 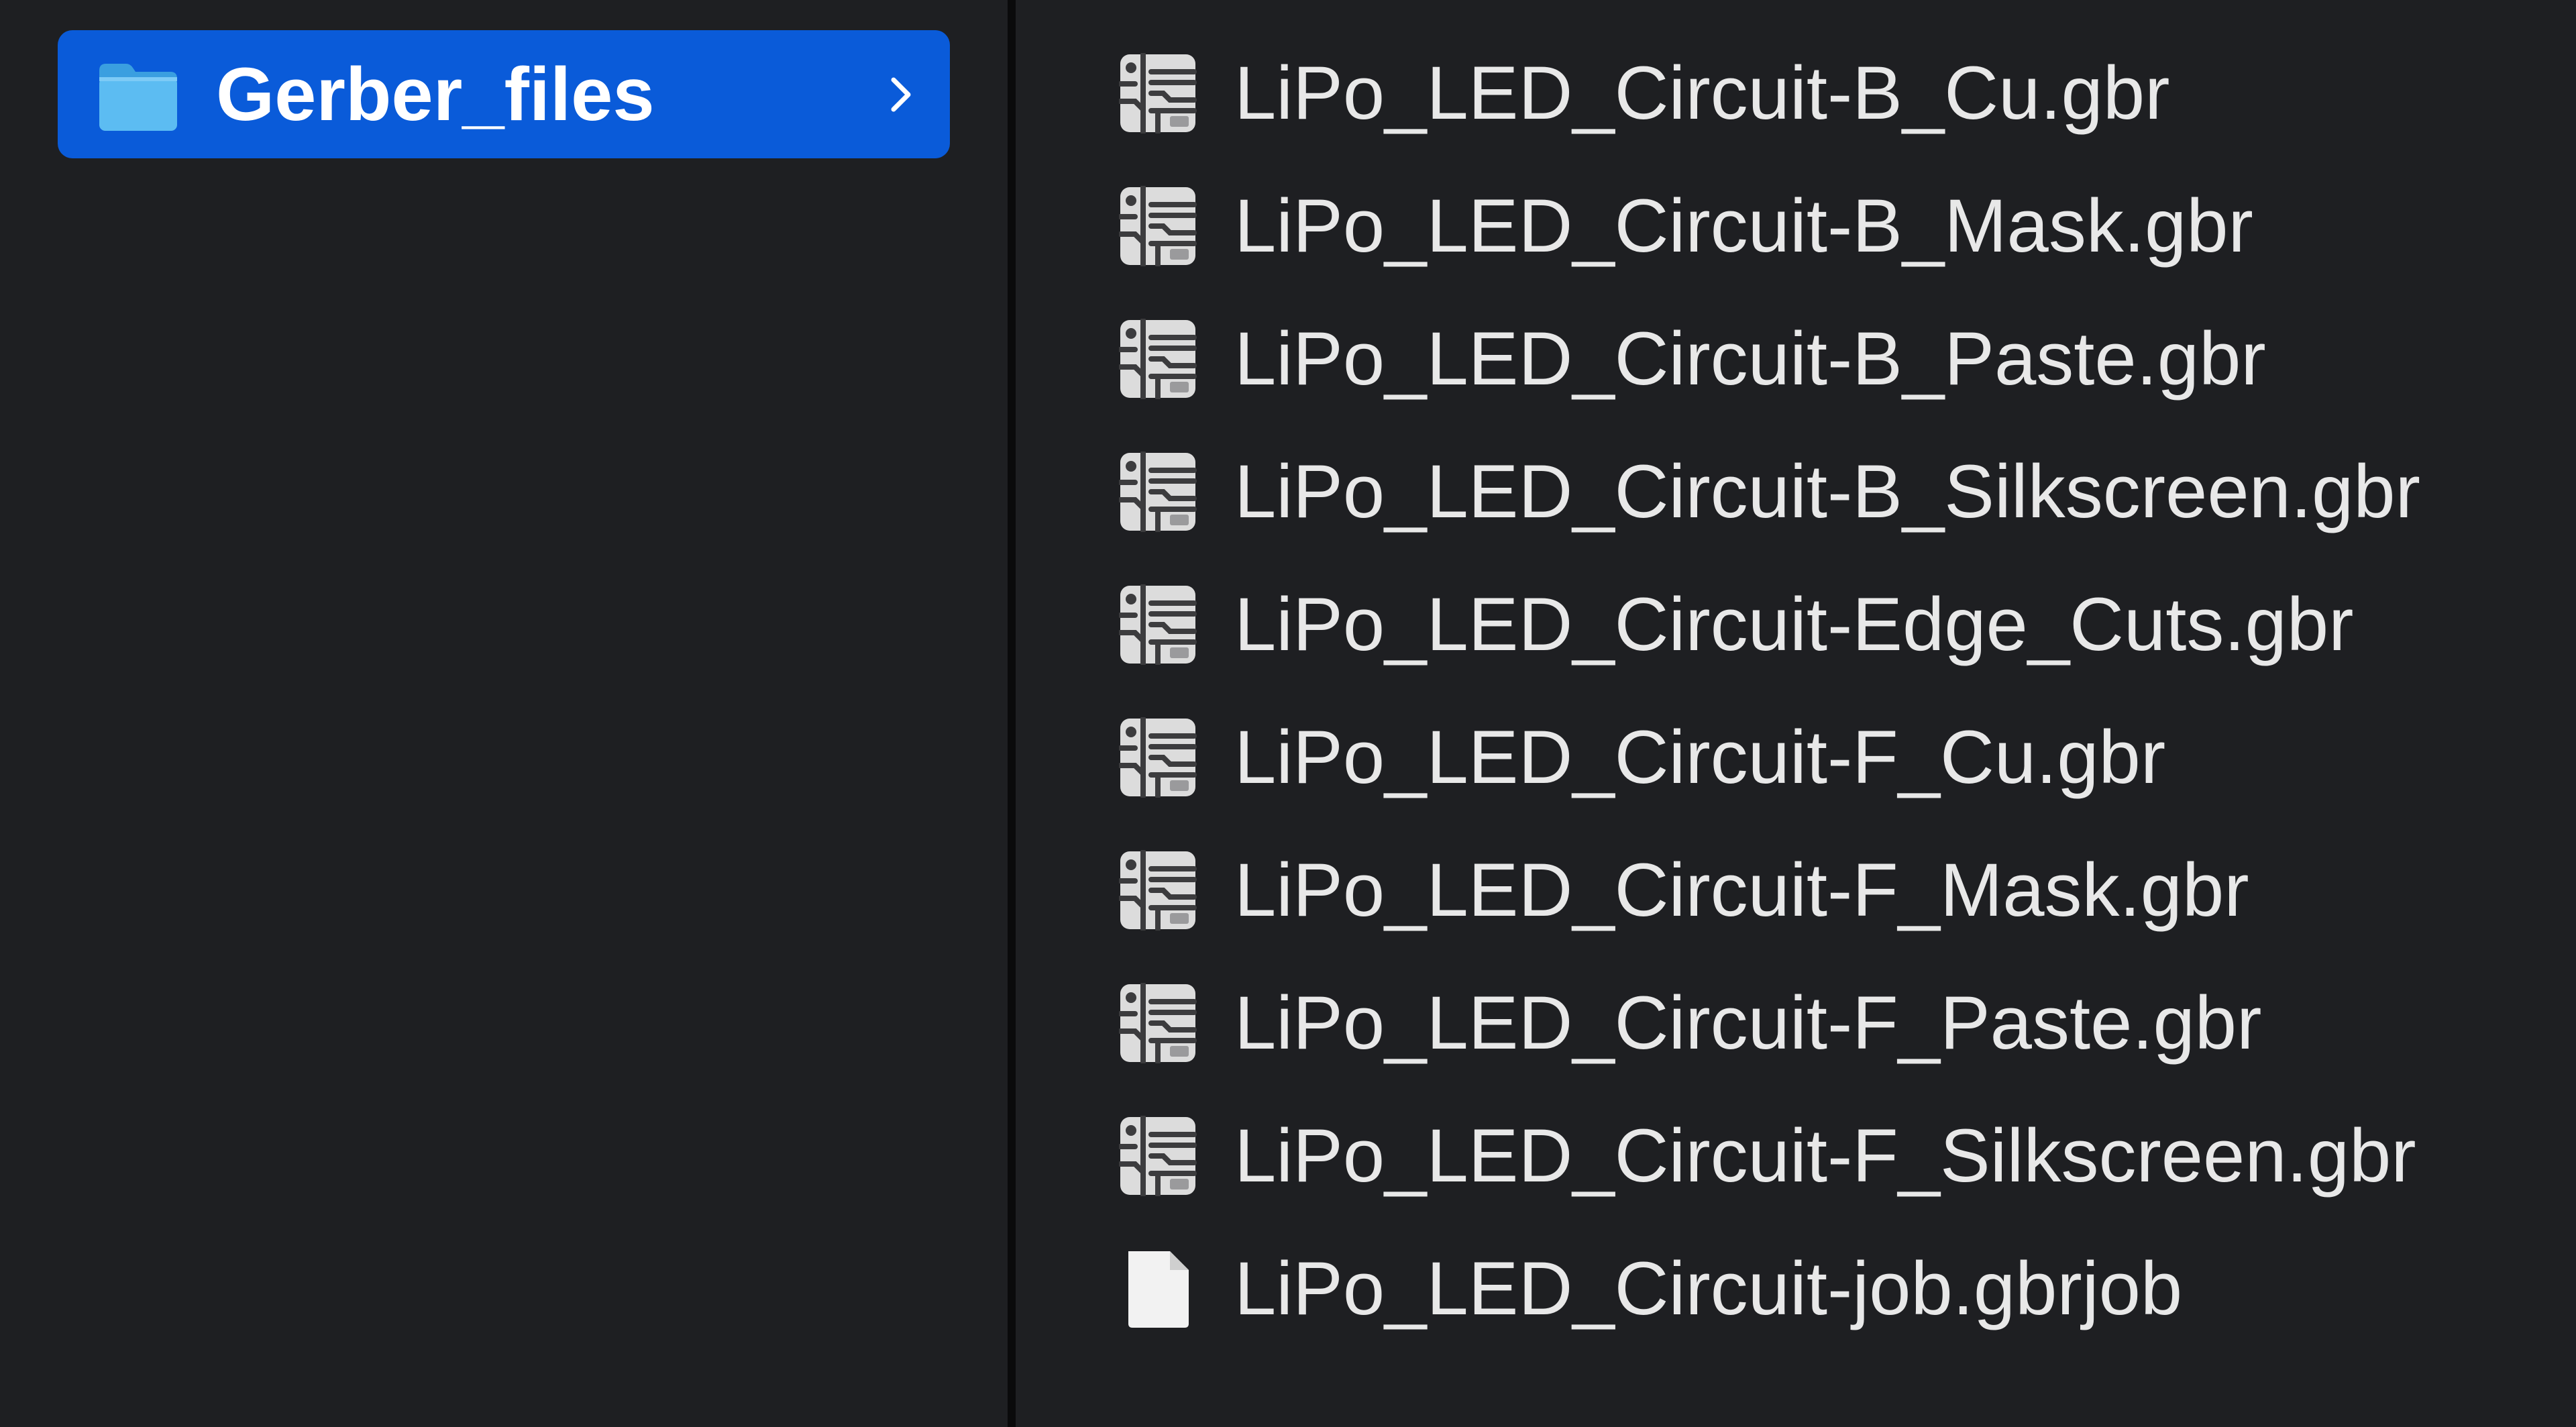 I want to click on folder-label: Gerber_files, so click(x=435, y=94).